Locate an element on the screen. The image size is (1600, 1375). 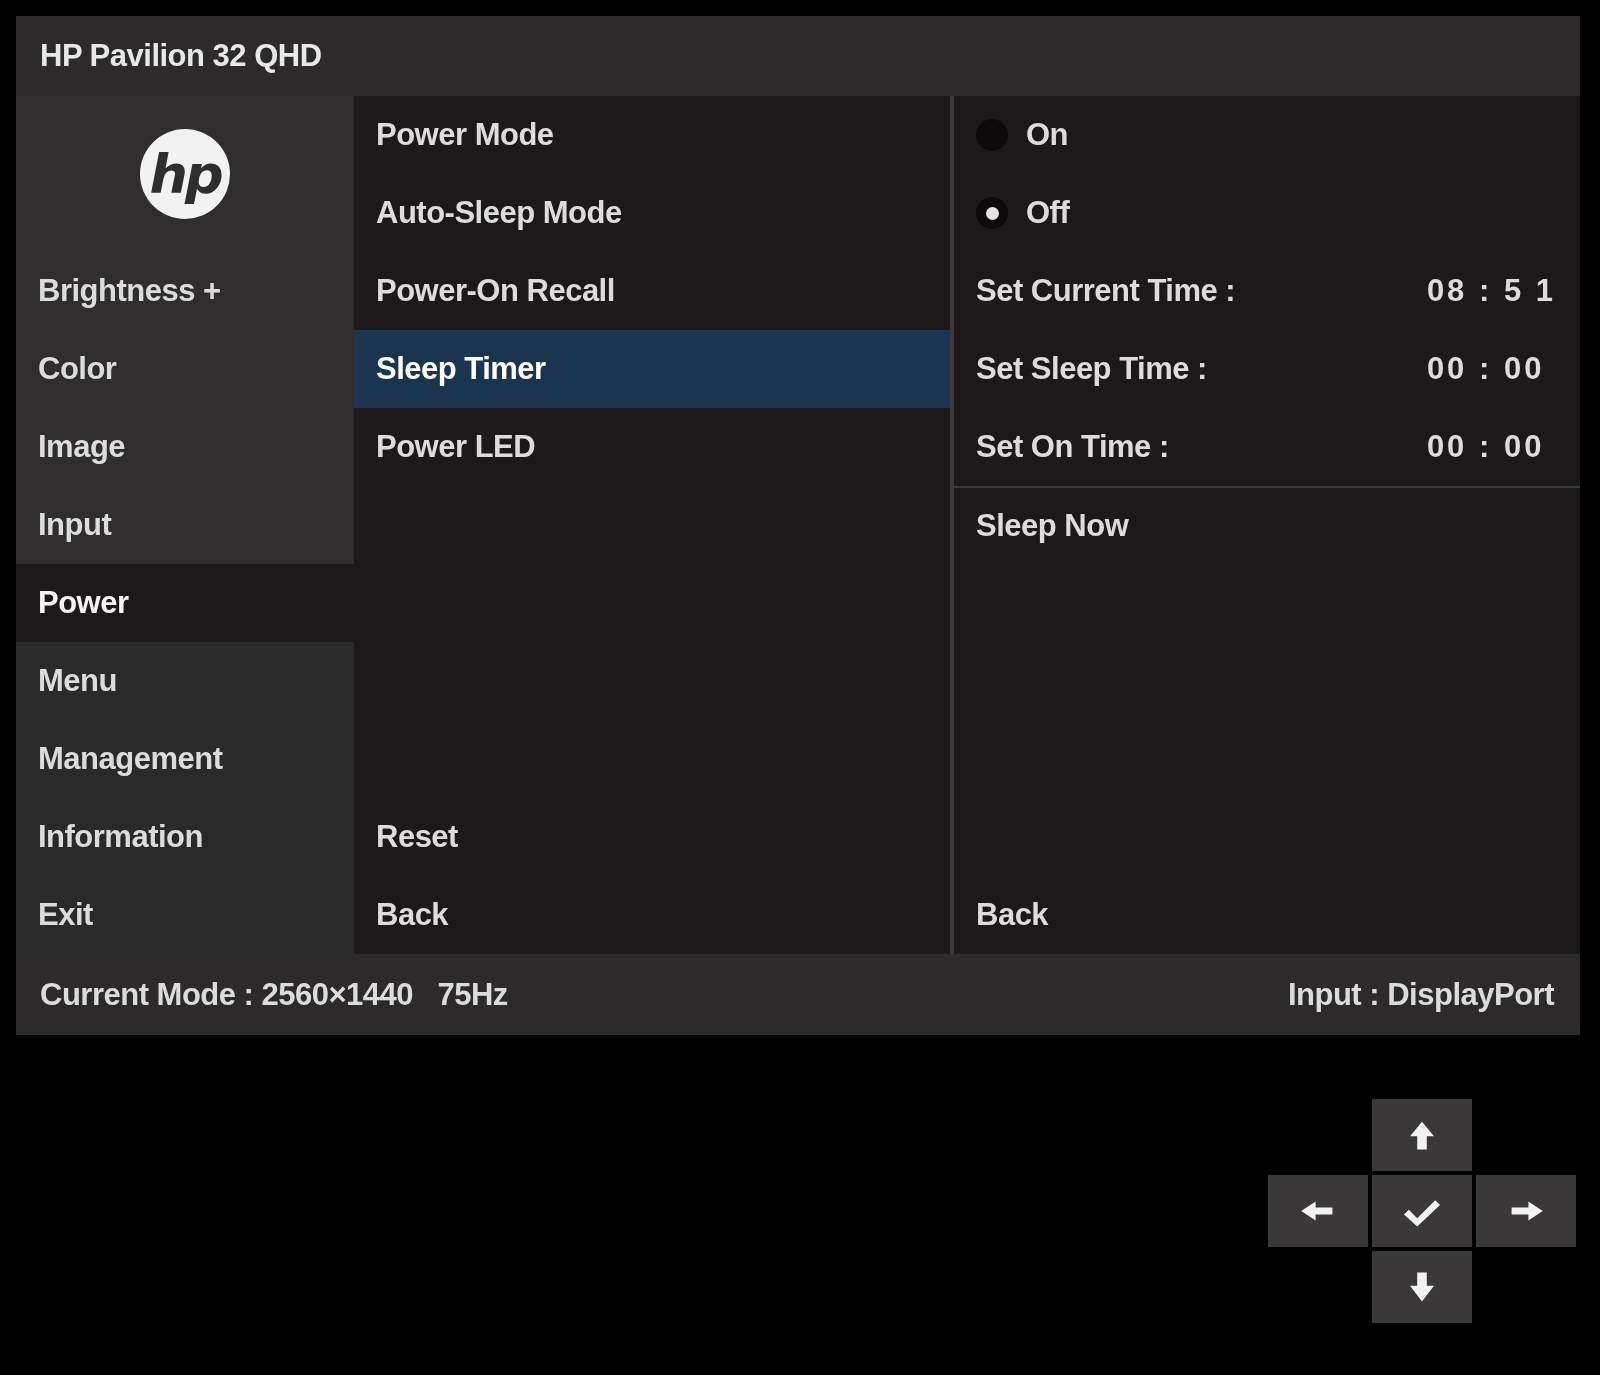
submenu-item: Auto-Sleep Mode is located at coordinates (652, 213).